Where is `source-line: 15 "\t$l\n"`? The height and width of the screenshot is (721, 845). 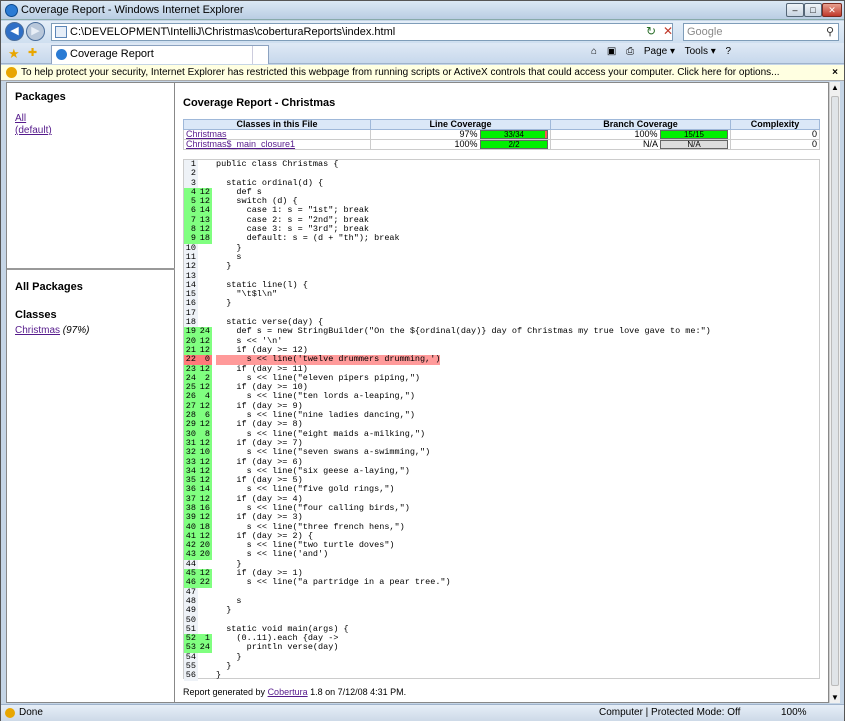 source-line: 15 "\t$l\n" is located at coordinates (501, 294).